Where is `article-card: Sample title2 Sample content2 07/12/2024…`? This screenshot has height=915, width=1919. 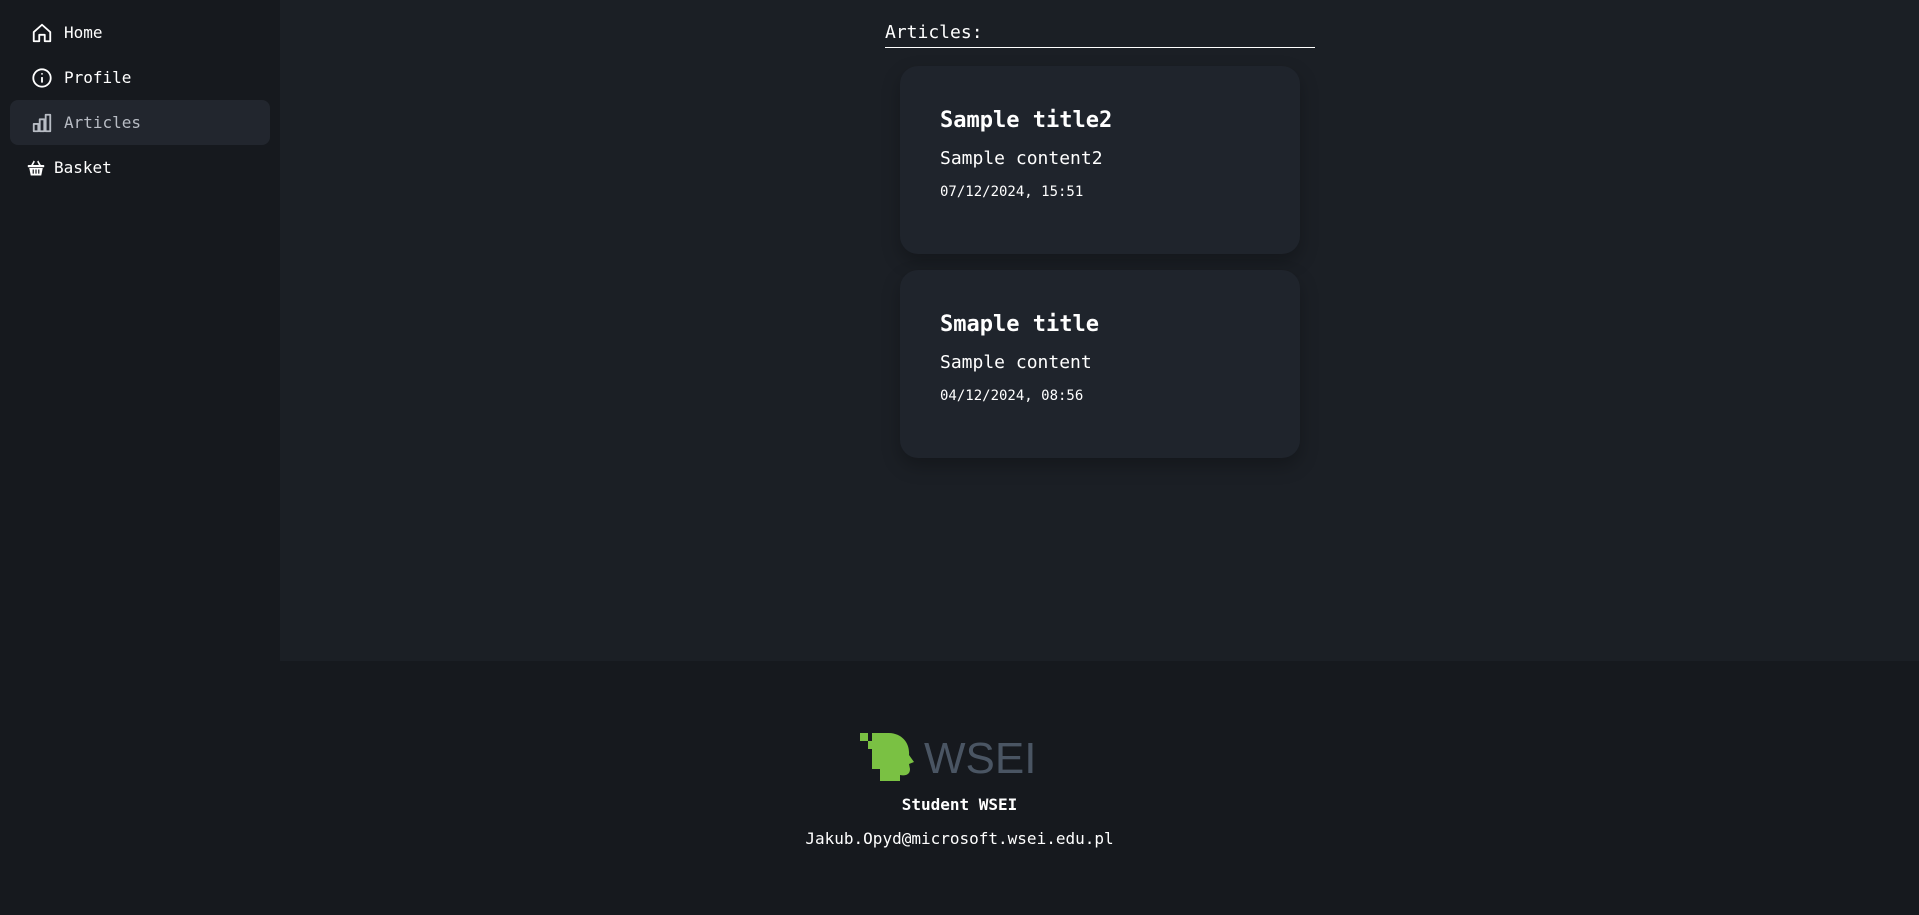 article-card: Sample title2 Sample content2 07/12/2024… is located at coordinates (1100, 160).